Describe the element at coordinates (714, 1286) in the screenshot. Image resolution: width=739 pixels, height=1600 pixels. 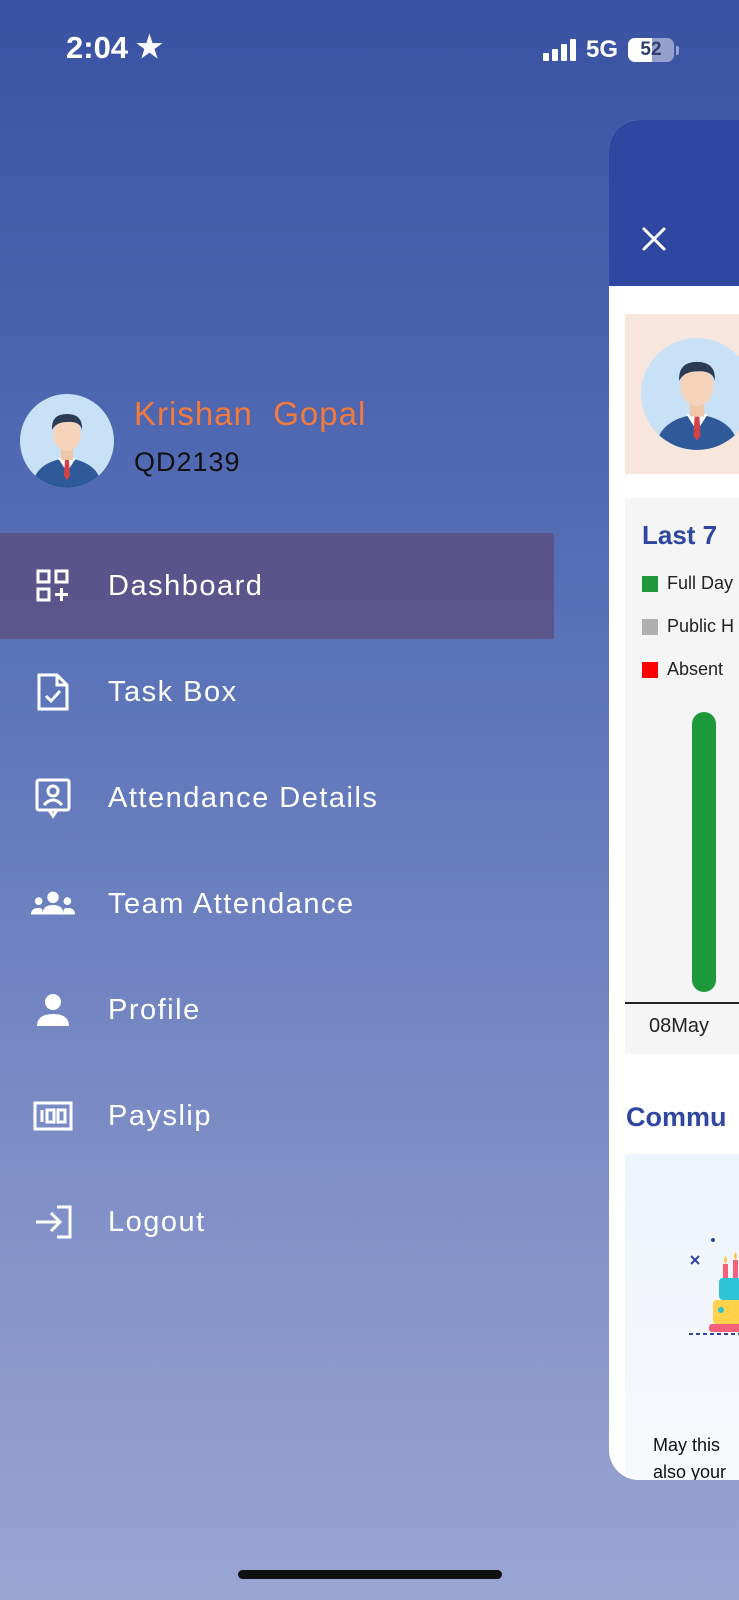
I see `birthday-cake-icon` at that location.